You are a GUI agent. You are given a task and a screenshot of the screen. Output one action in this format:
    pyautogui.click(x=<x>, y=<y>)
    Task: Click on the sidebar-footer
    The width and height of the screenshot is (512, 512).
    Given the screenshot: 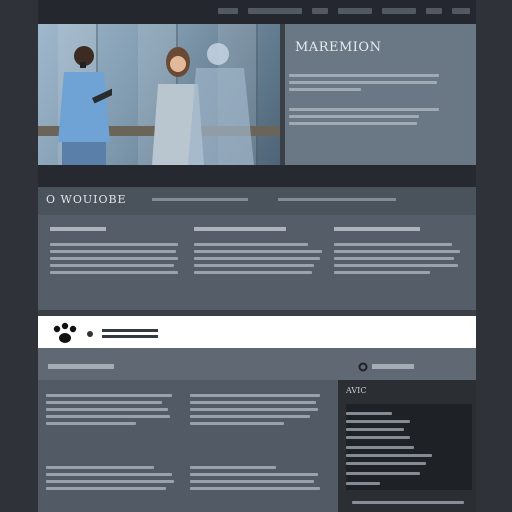 What is the action you would take?
    pyautogui.click(x=408, y=502)
    